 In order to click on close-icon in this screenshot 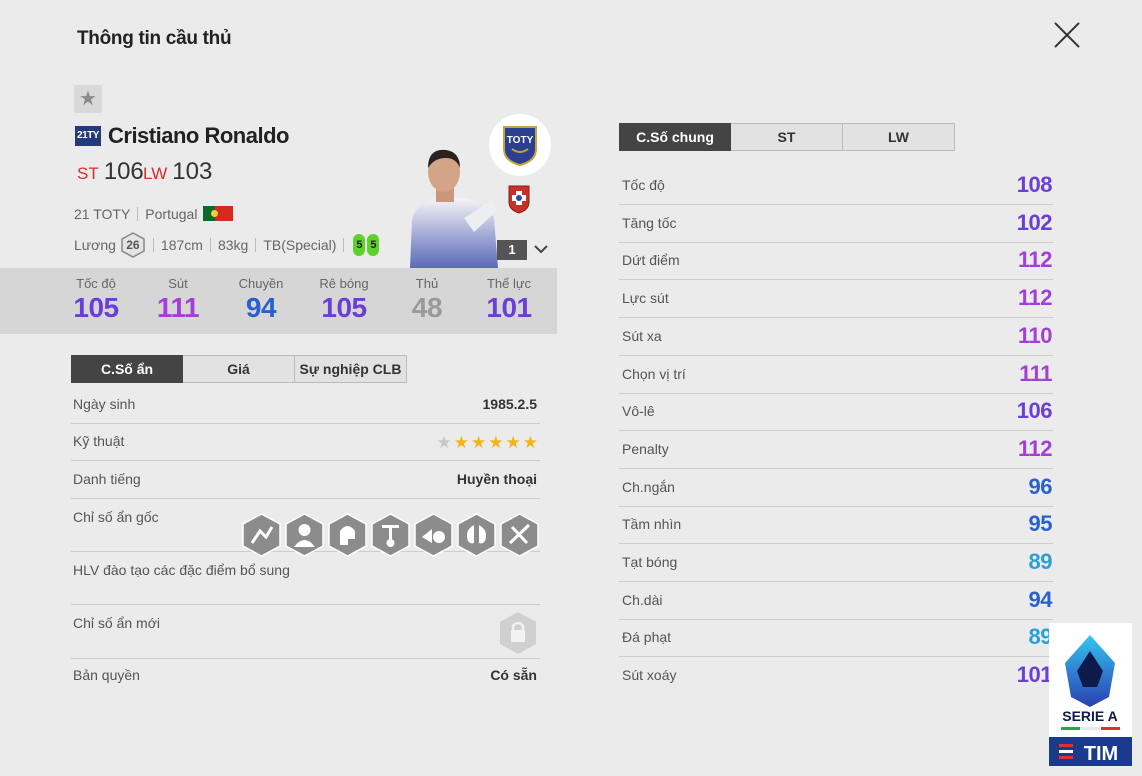, I will do `click(1067, 35)`.